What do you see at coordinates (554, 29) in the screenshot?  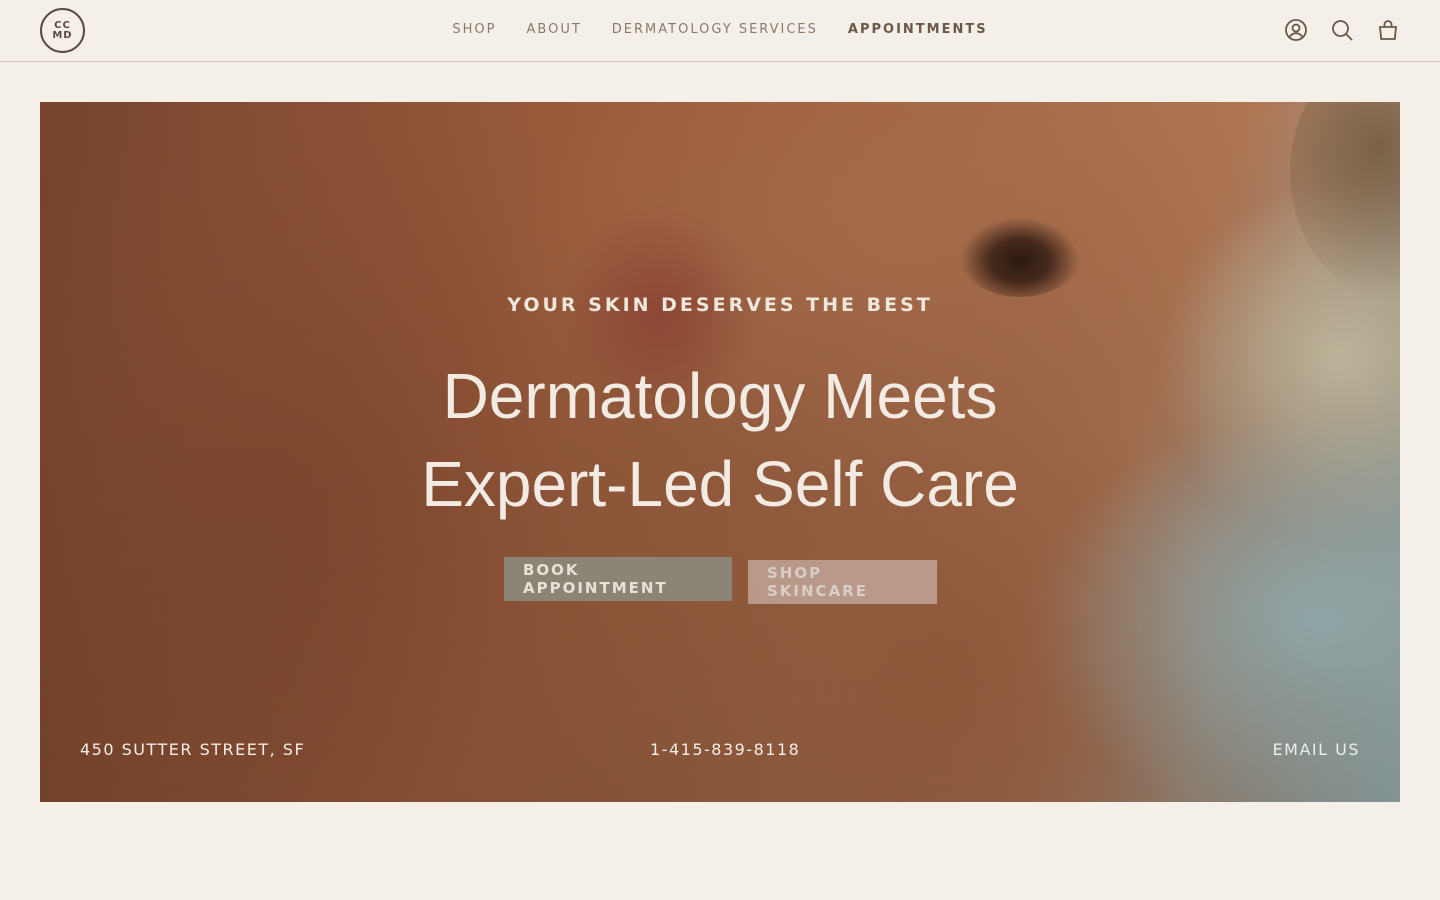 I see `nav-about: ABOUT` at bounding box center [554, 29].